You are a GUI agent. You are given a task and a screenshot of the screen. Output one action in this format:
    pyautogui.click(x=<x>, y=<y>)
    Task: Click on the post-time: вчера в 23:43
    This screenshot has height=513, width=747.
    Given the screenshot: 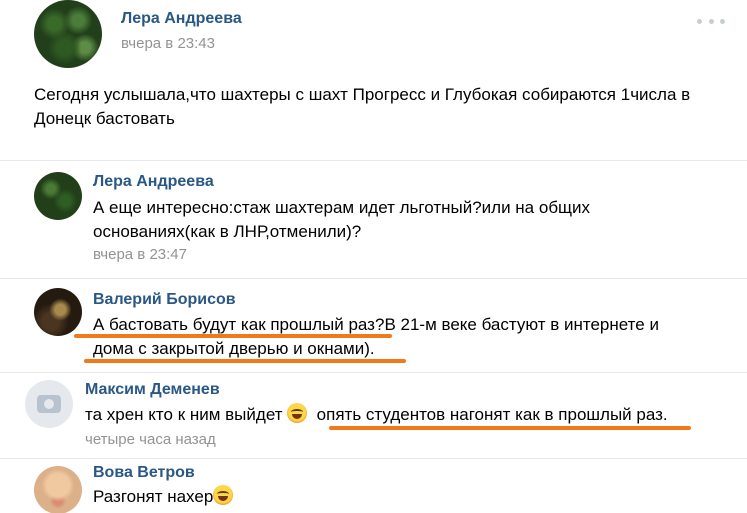 What is the action you would take?
    pyautogui.click(x=168, y=43)
    